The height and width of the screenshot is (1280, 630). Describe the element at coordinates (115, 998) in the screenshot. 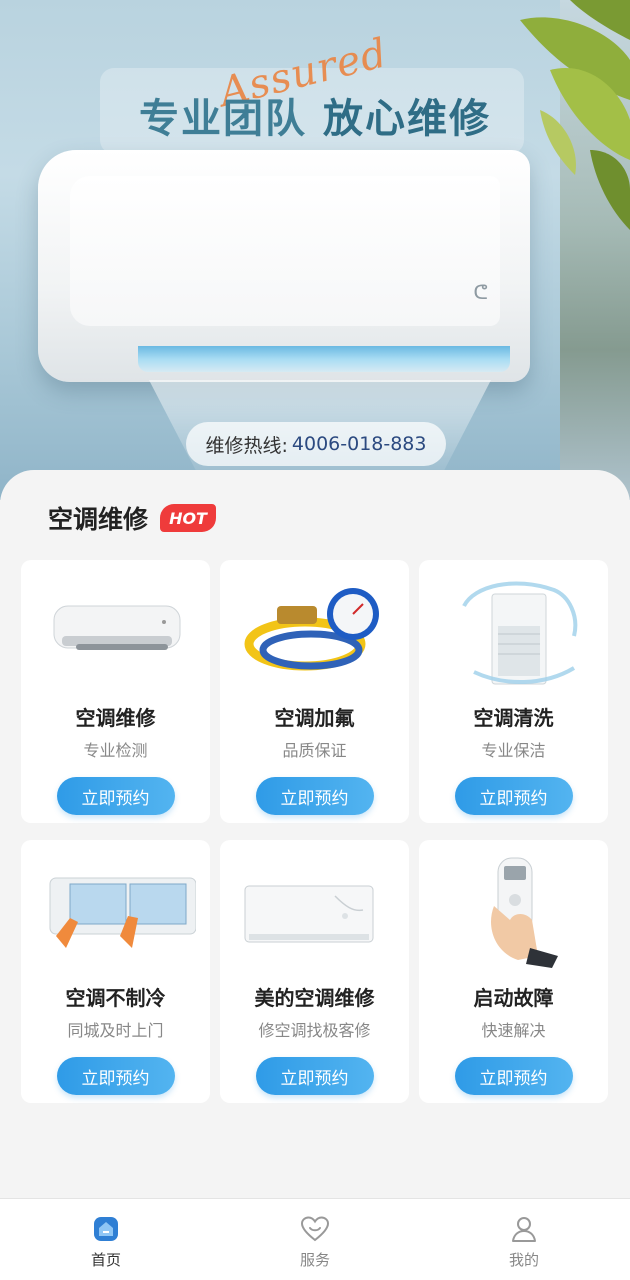

I see `service-name: 空调不制冷` at that location.